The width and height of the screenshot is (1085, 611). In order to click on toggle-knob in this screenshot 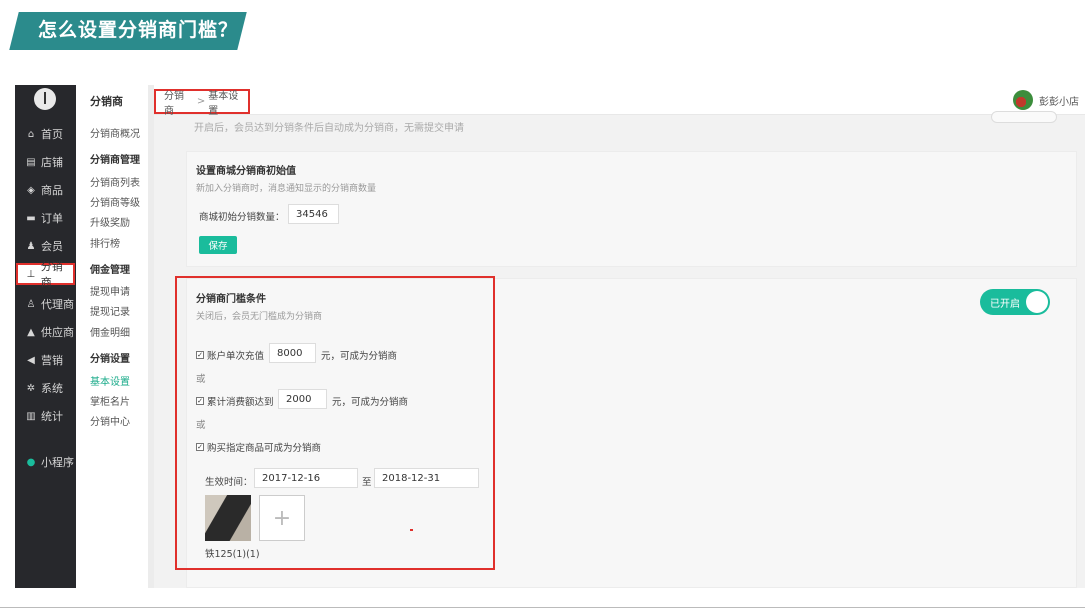, I will do `click(1037, 302)`.